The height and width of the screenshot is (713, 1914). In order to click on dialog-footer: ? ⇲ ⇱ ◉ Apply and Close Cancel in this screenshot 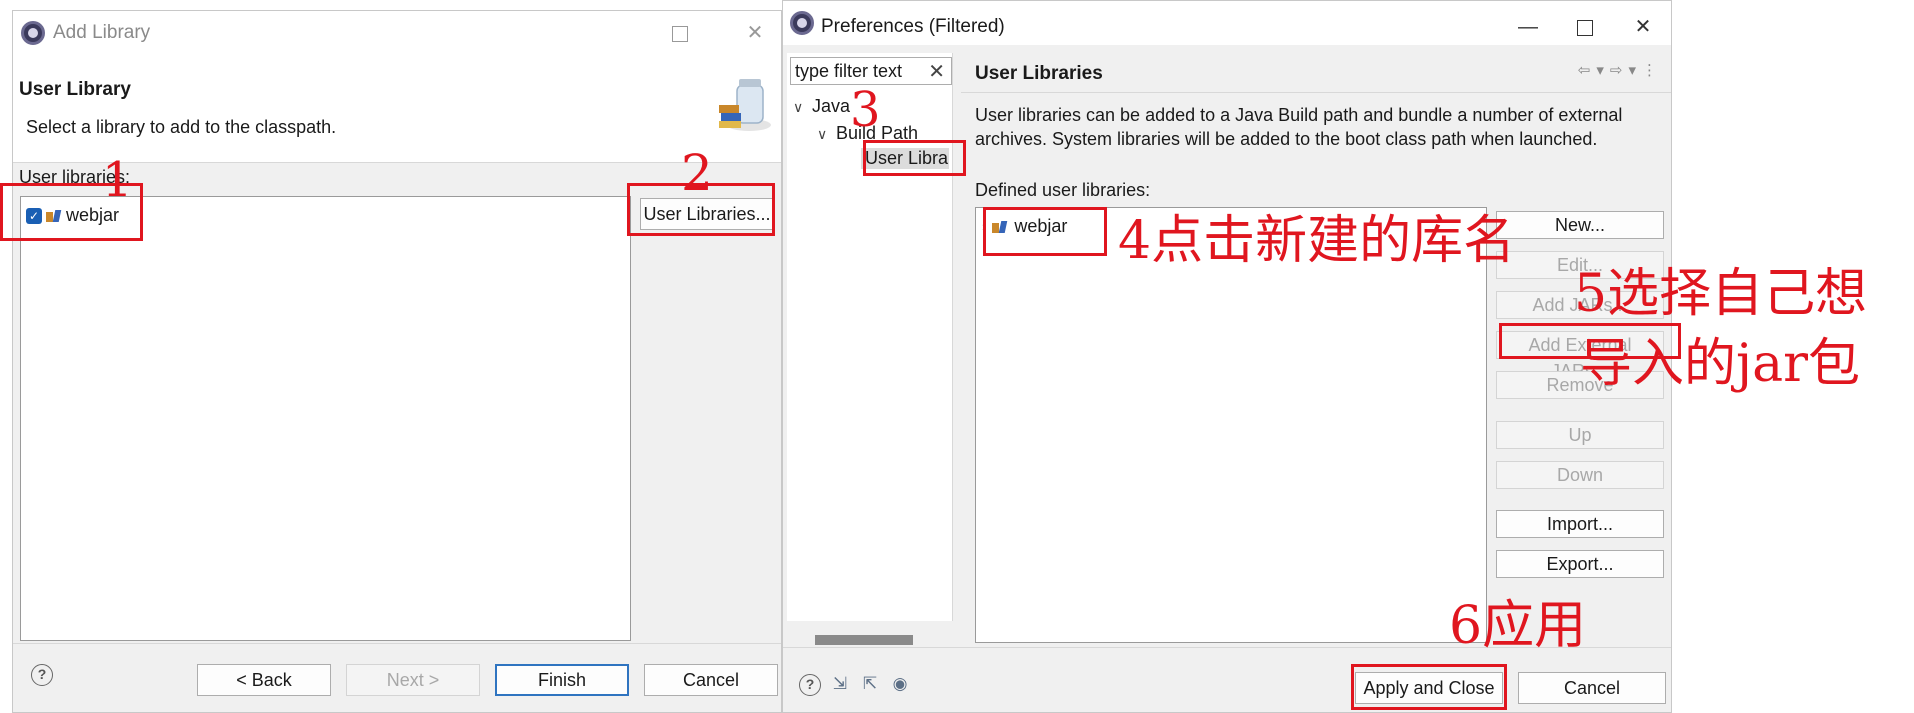, I will do `click(1227, 679)`.